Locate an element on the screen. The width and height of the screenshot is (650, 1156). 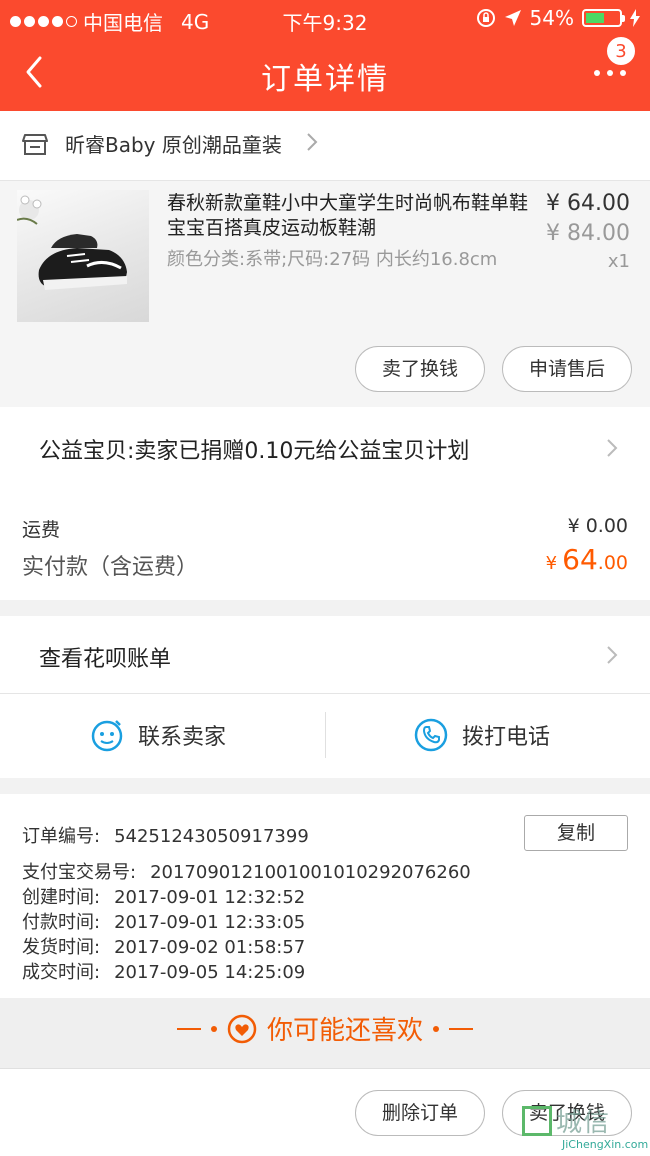
phone-icon is located at coordinates (431, 735).